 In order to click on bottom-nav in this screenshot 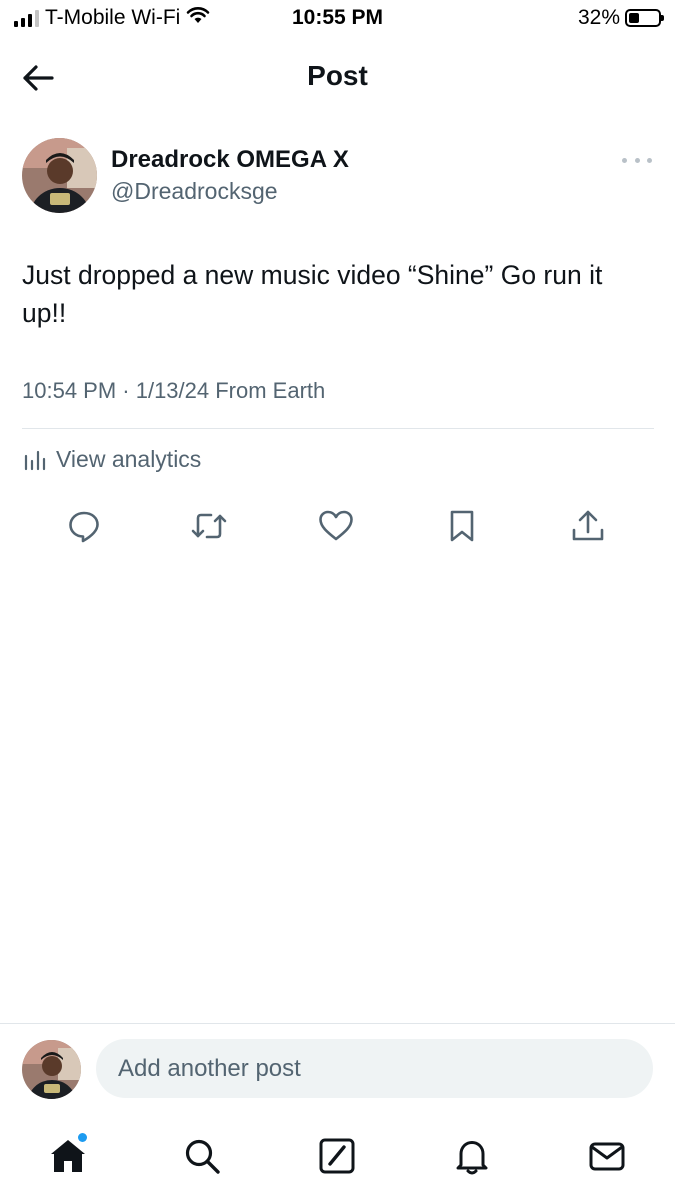, I will do `click(337, 1160)`.